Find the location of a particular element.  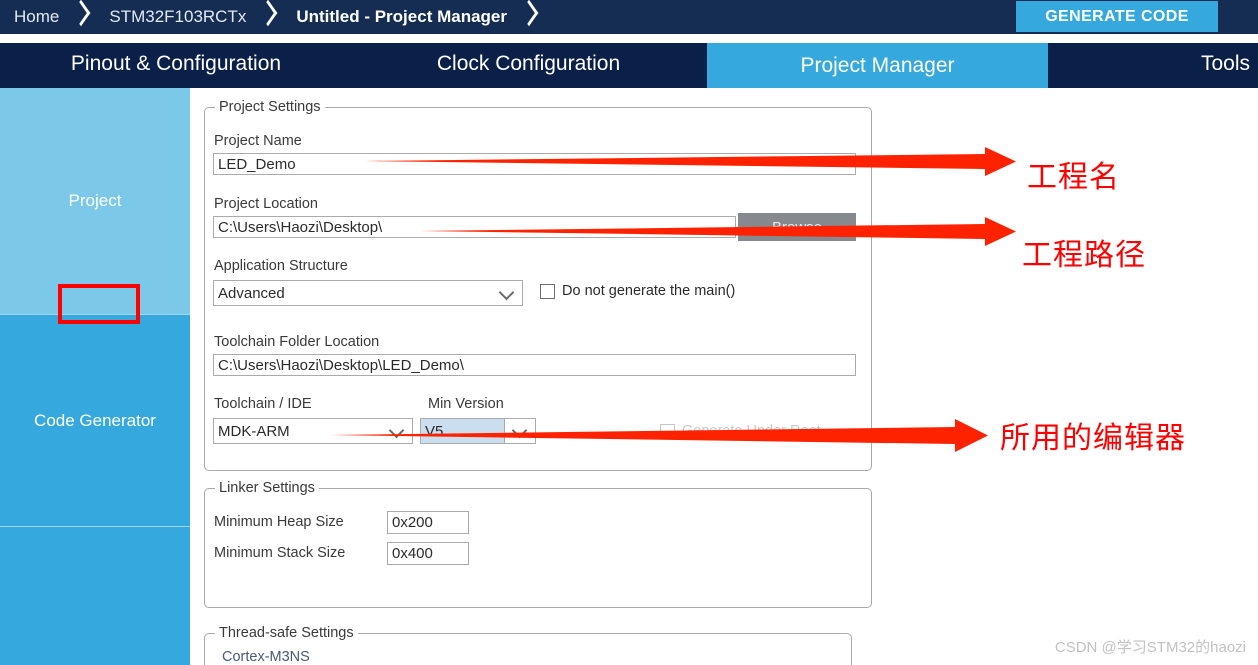

do-not-generate-main-label: Do not generate the main() is located at coordinates (649, 291).